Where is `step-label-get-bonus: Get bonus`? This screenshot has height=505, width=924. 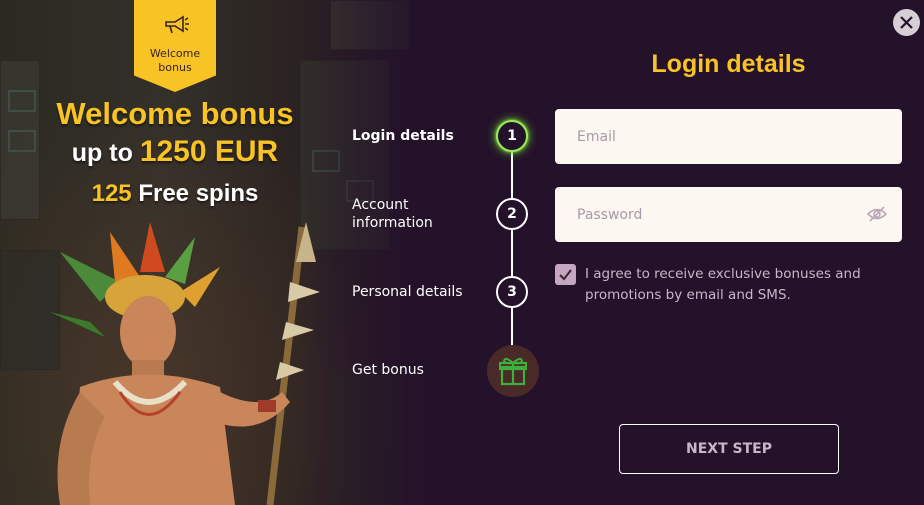
step-label-get-bonus: Get bonus is located at coordinates (388, 370).